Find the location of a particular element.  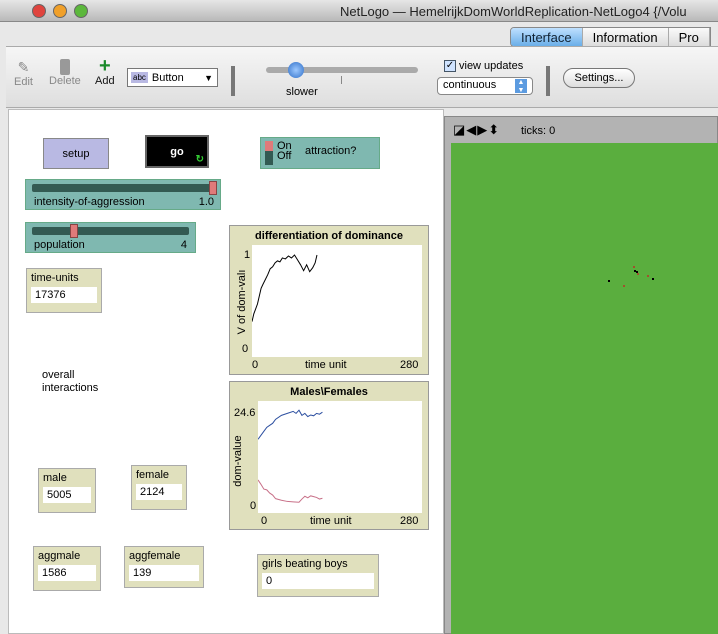

tab-bar: Interface Information Pro is located at coordinates (610, 37).